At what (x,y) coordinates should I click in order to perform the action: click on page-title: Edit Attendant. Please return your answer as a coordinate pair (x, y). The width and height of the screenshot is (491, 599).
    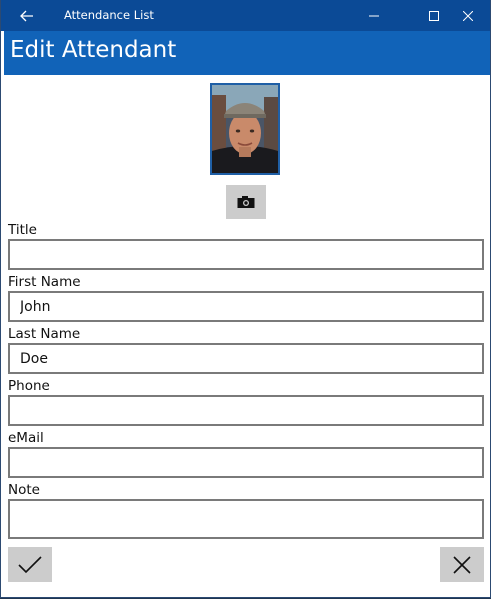
    Looking at the image, I should click on (93, 50).